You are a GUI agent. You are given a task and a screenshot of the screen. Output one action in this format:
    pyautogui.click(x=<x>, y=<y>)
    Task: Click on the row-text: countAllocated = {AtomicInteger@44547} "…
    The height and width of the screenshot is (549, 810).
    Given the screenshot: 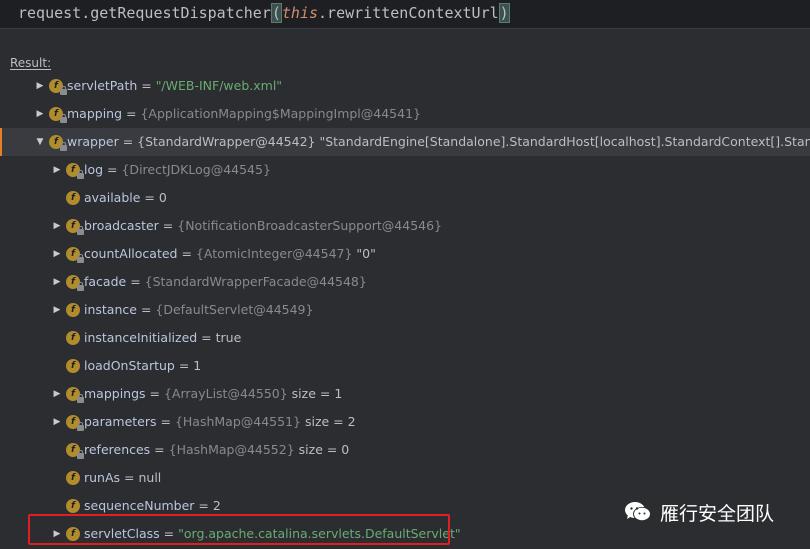 What is the action you would take?
    pyautogui.click(x=230, y=254)
    